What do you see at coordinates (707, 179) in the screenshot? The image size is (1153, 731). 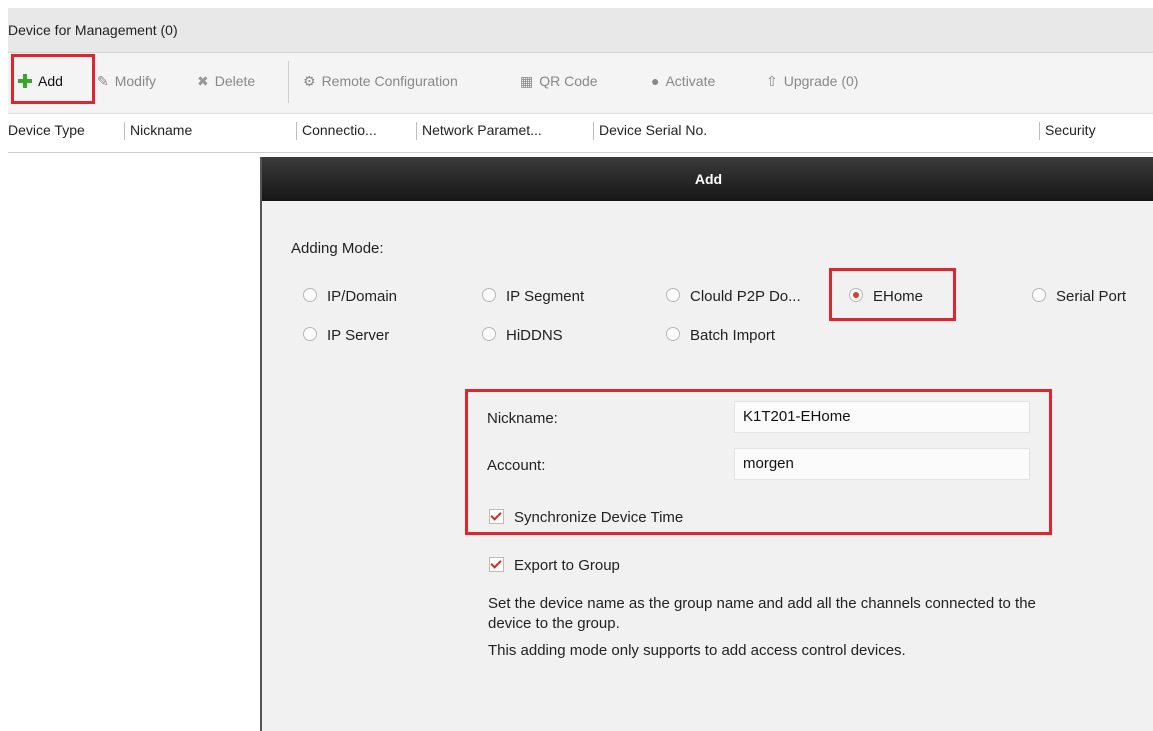 I see `dialog-title: Add` at bounding box center [707, 179].